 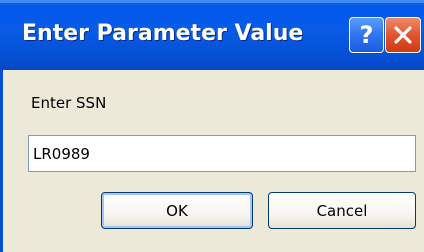 I want to click on question-mark-icon: ?, so click(x=366, y=35).